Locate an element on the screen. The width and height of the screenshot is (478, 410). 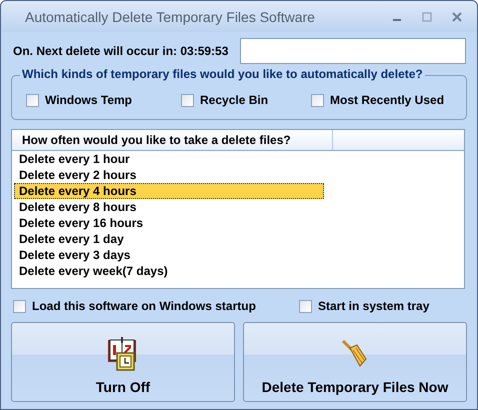
window-title: Automatically Delete Temporary Files Software is located at coordinates (170, 16).